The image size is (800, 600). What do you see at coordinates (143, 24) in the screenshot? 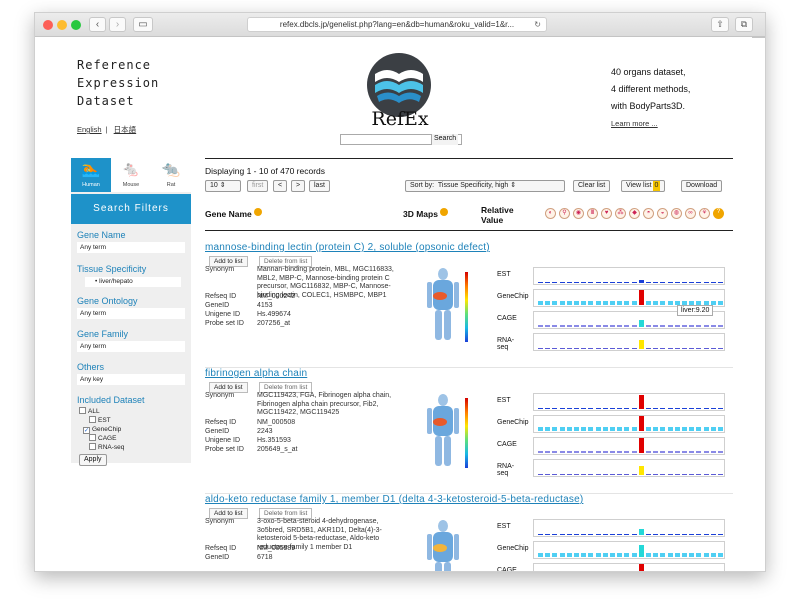
I see `sidebar-toggle-icon: ▭` at bounding box center [143, 24].